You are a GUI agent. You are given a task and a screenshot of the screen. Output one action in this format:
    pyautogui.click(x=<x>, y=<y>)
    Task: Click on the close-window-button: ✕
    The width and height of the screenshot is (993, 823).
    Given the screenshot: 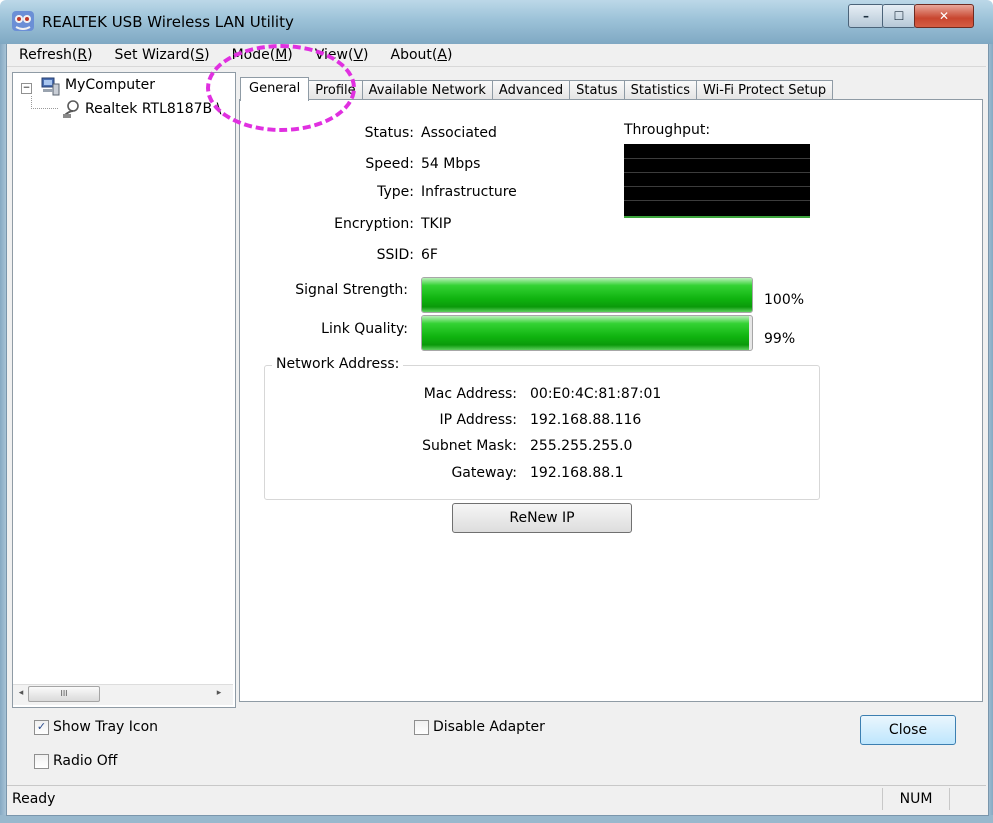 What is the action you would take?
    pyautogui.click(x=944, y=16)
    